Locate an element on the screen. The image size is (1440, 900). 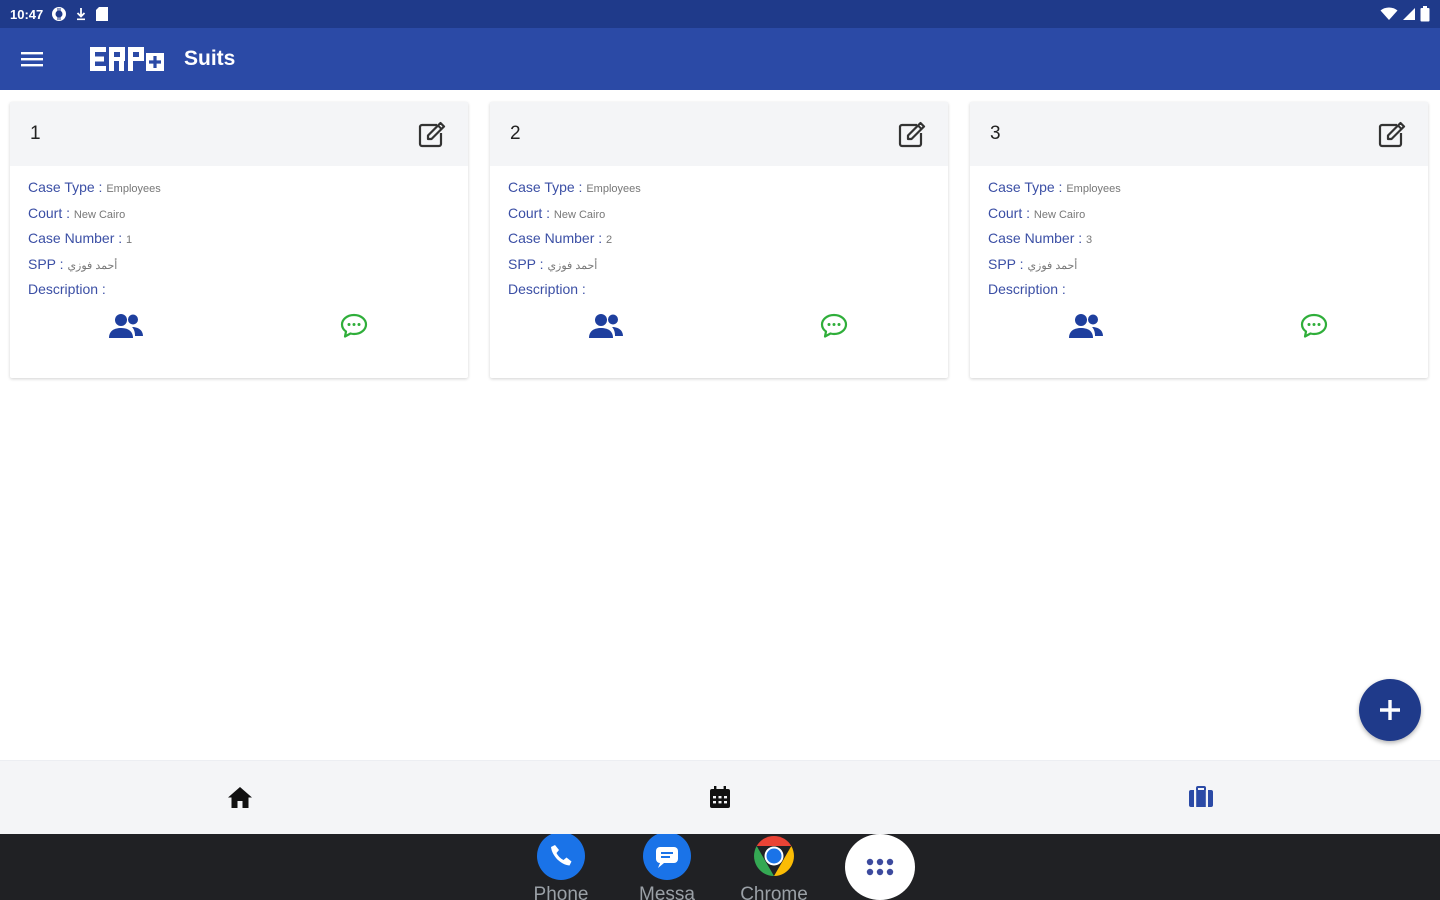
status-time: 10:47 is located at coordinates (27, 14).